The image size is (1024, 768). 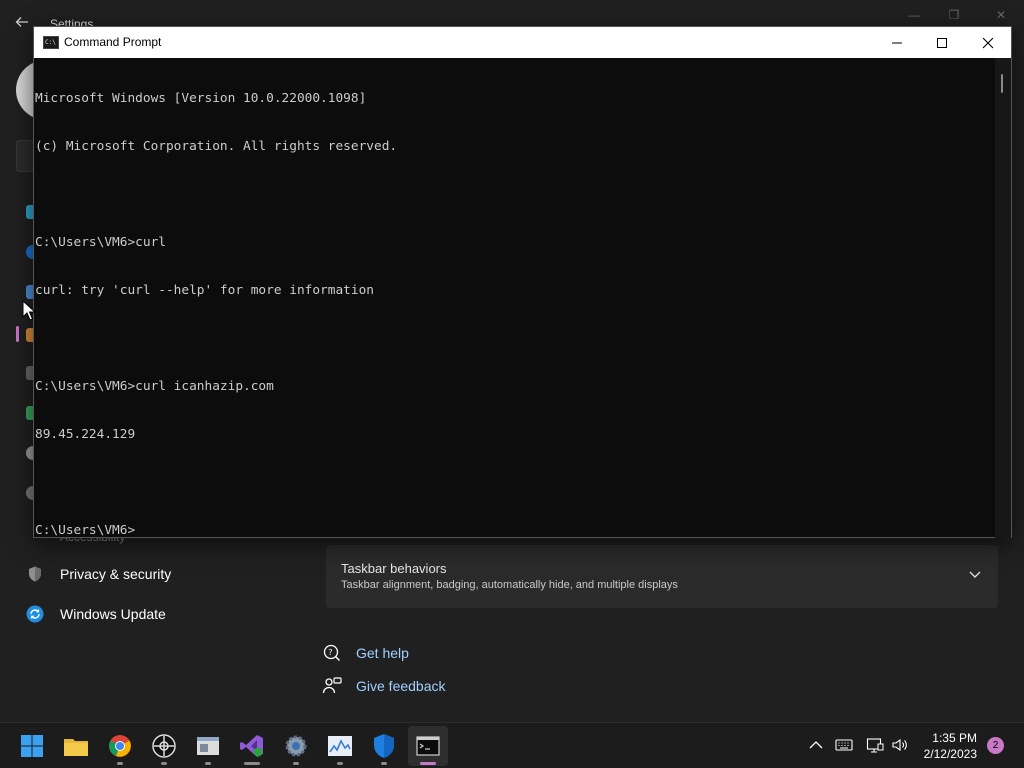 I want to click on mouse-cursor-icon, so click(x=29, y=310).